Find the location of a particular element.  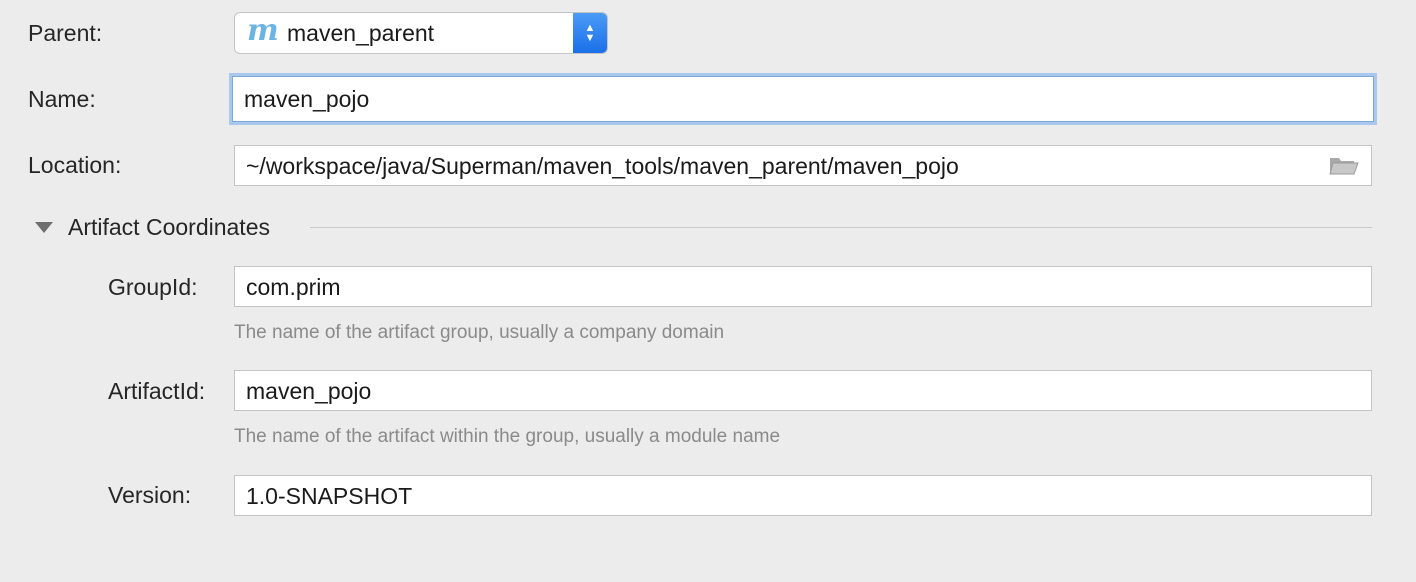

section-title-artifact-coordinates: Artifact Coordinates is located at coordinates (169, 227).